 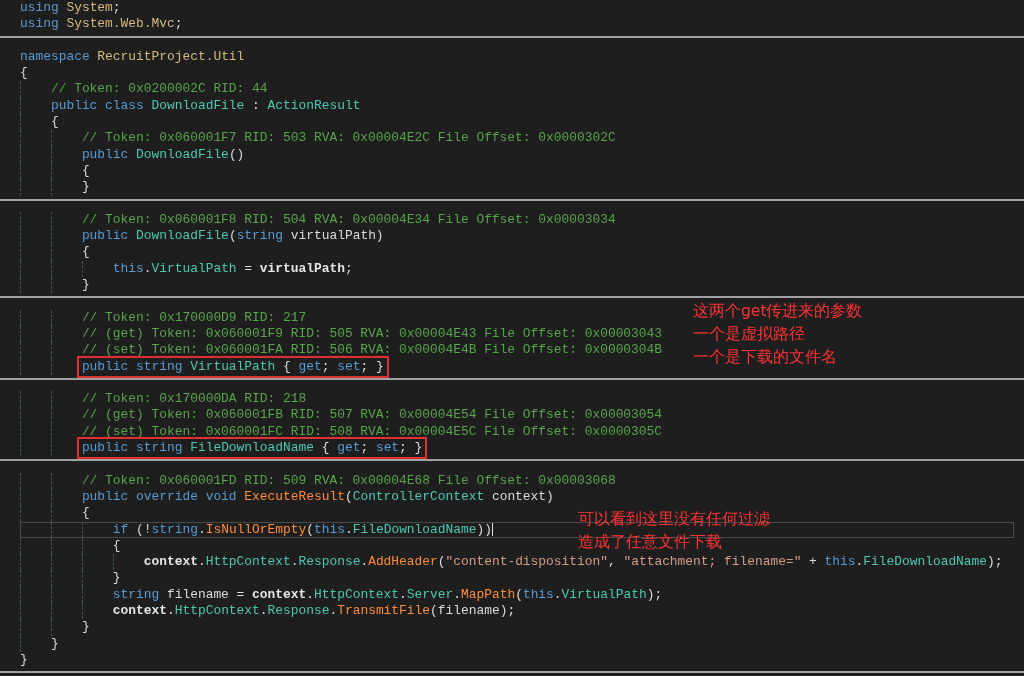 I want to click on code-line: // (get) Token: 0x060001FB RID: 507 RVA: 0x00004E54 File Offset: 0x00003054, so click(x=372, y=415).